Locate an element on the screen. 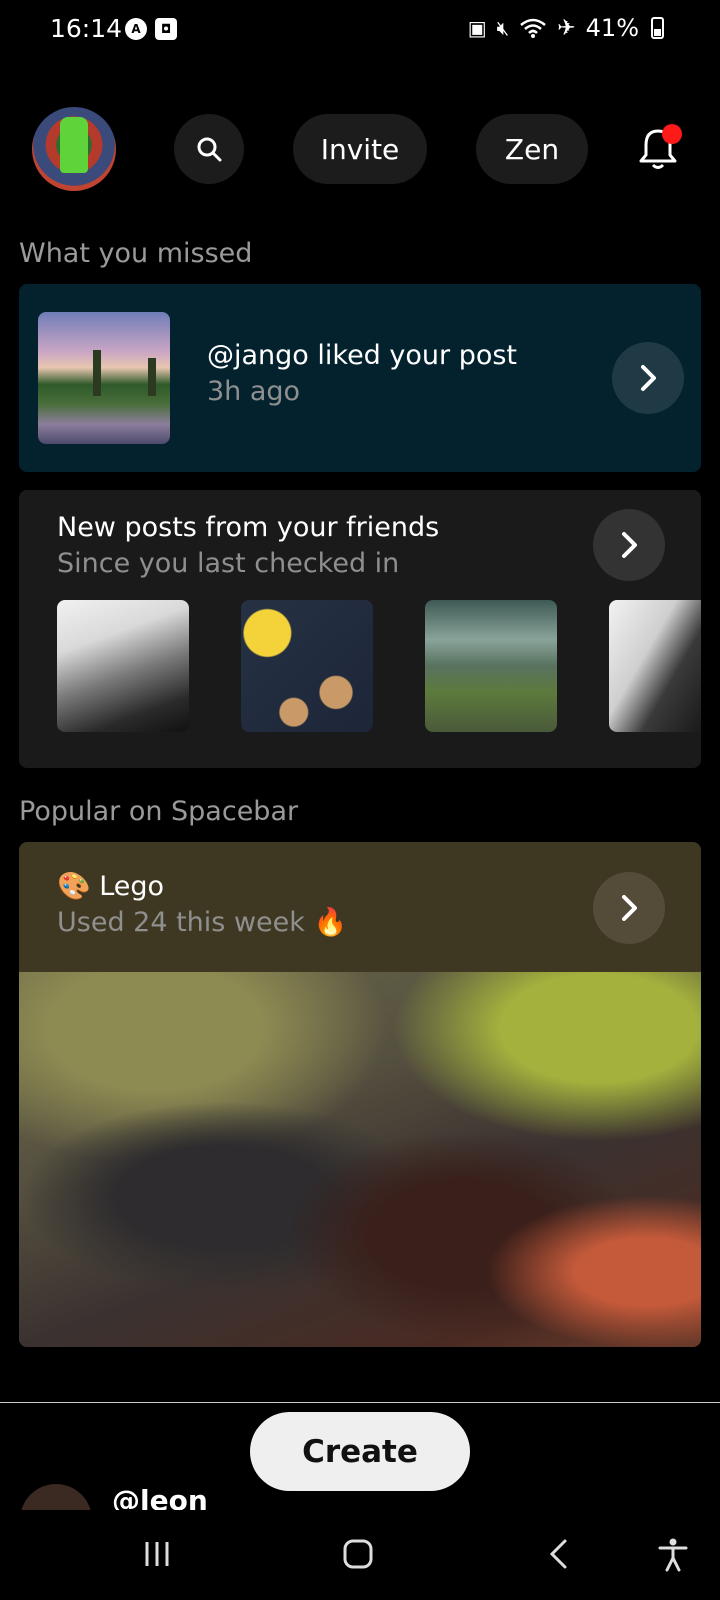 The height and width of the screenshot is (1600, 720). battery-saver-icon: ▣ is located at coordinates (477, 28).